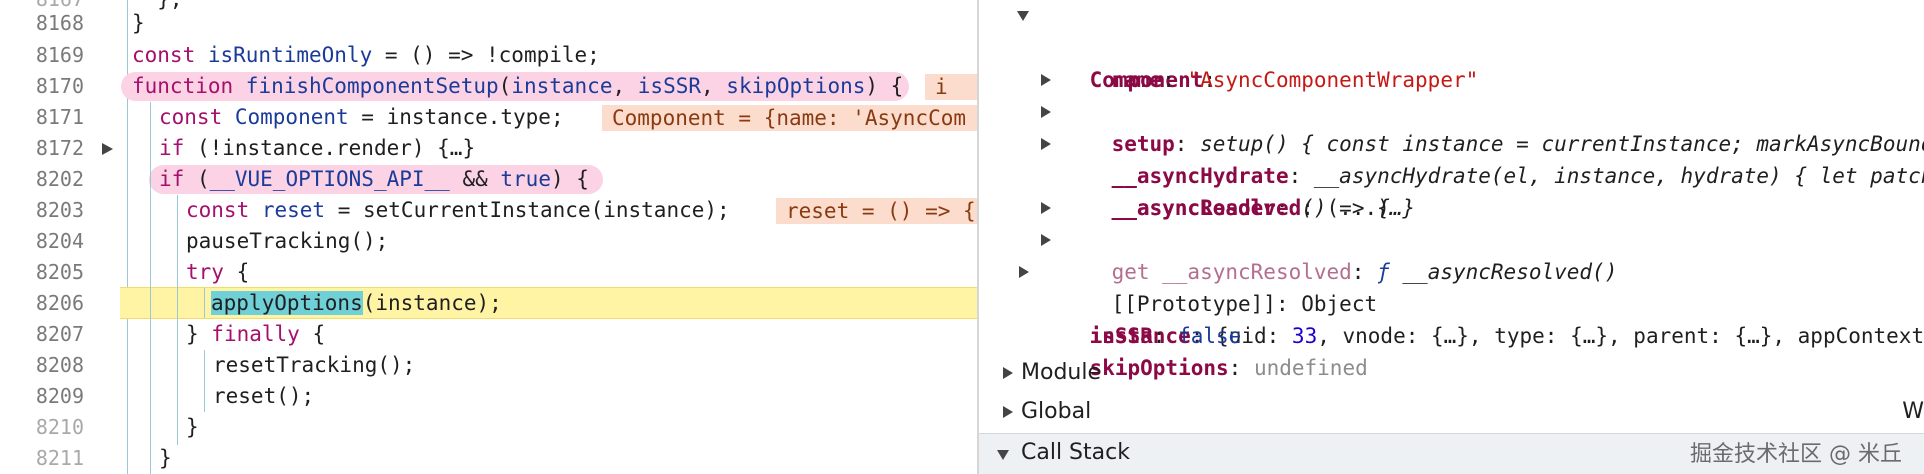 The height and width of the screenshot is (474, 1924). I want to click on keyword: finally, so click(255, 334).